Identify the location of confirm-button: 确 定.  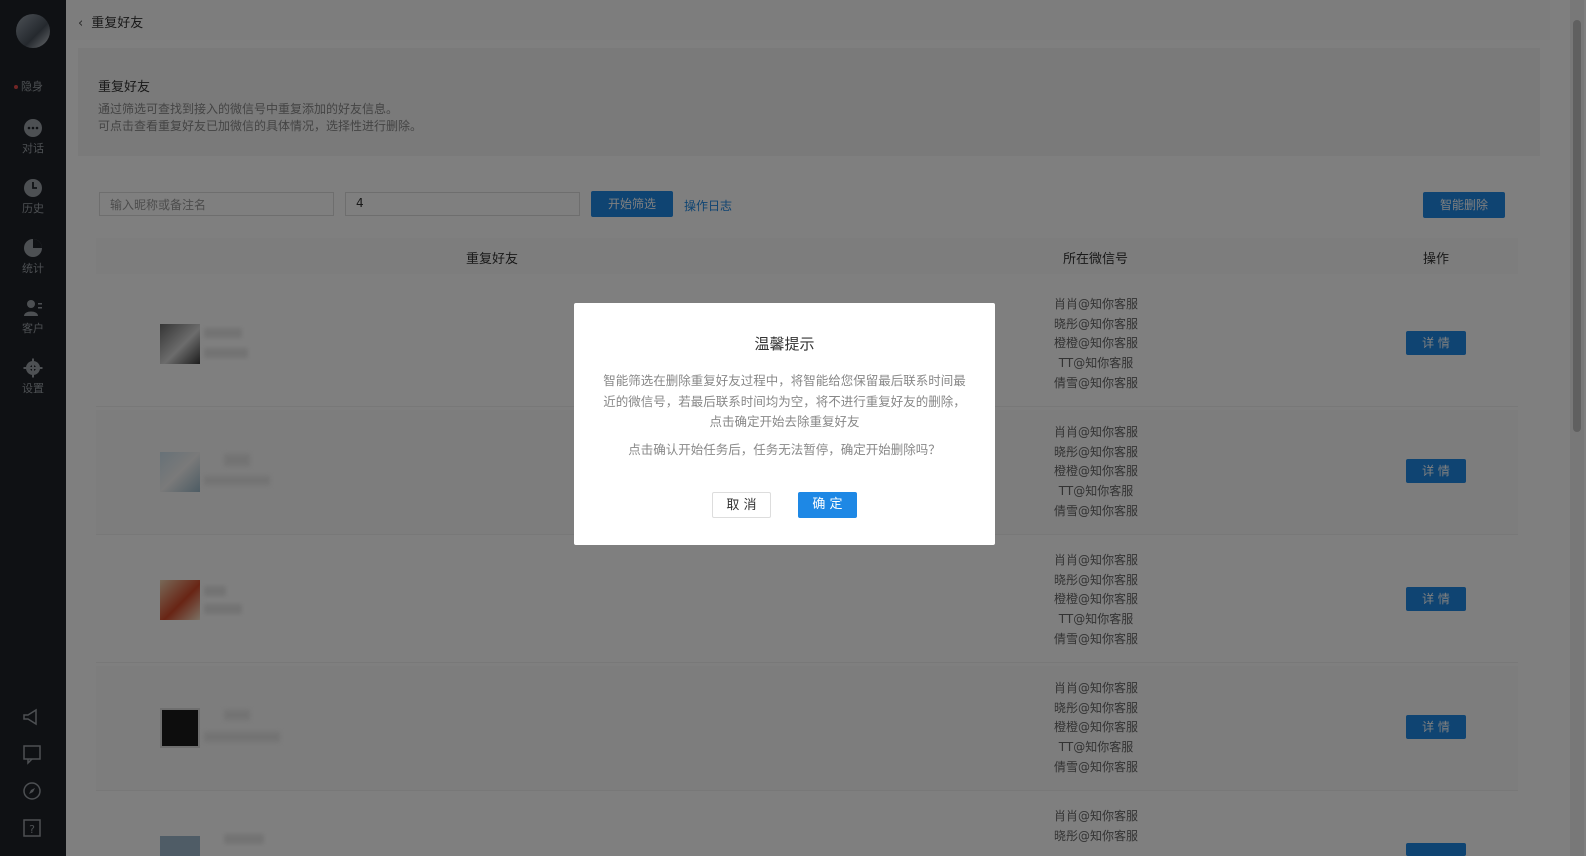
(827, 505).